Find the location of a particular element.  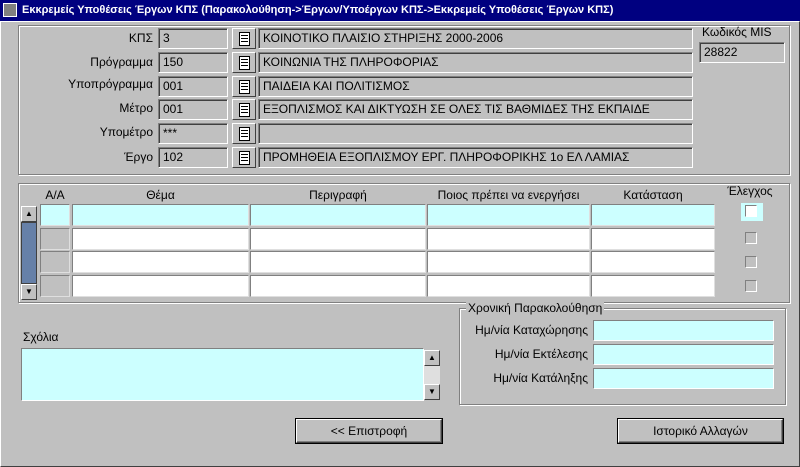

ergo-label: Έργο is located at coordinates (138, 157).